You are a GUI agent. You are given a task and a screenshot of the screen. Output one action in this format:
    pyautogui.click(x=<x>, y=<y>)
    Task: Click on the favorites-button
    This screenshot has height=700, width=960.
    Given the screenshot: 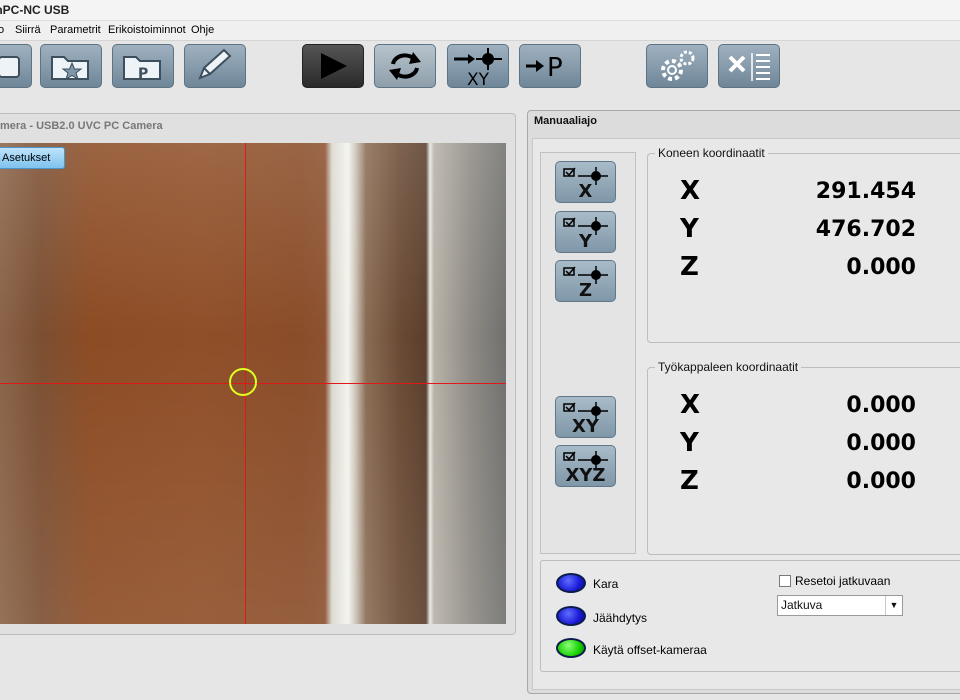 What is the action you would take?
    pyautogui.click(x=71, y=66)
    